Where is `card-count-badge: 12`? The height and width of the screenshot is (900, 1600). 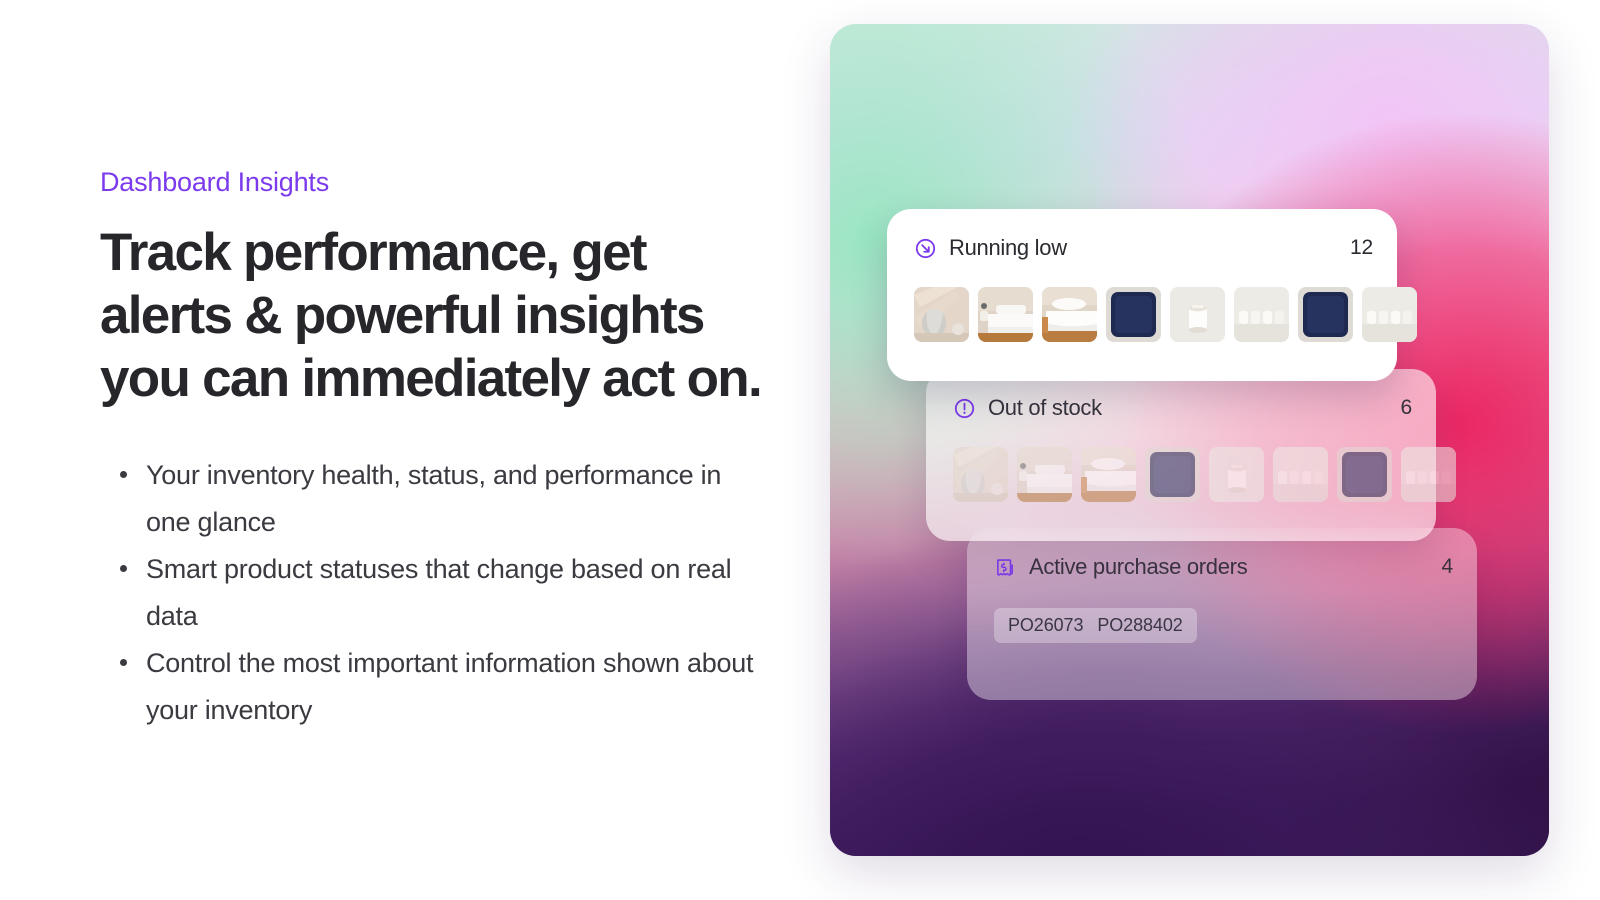 card-count-badge: 12 is located at coordinates (1361, 247).